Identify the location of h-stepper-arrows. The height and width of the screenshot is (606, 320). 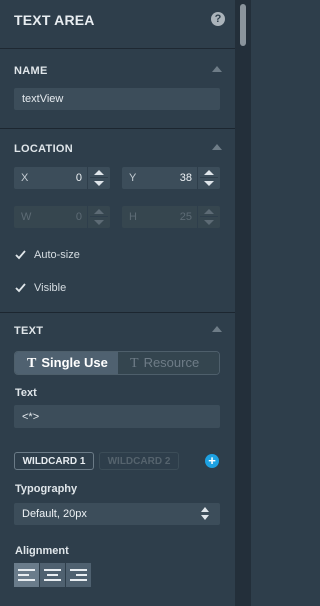
(208, 217).